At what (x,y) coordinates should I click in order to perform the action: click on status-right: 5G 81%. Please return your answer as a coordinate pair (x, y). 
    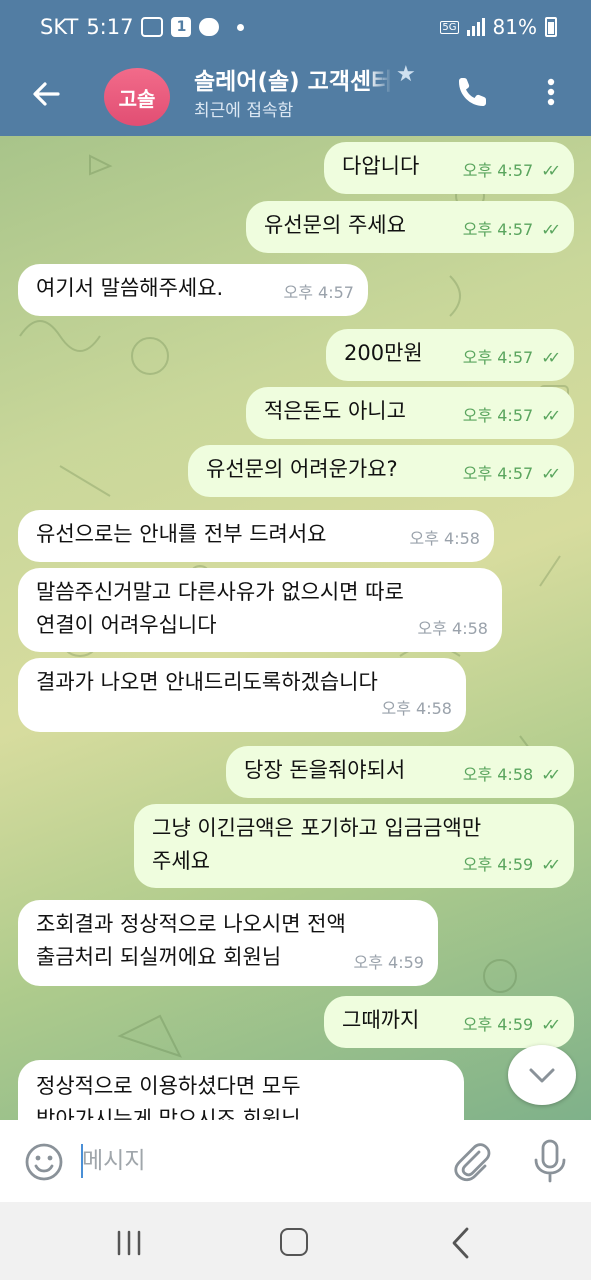
    Looking at the image, I should click on (498, 27).